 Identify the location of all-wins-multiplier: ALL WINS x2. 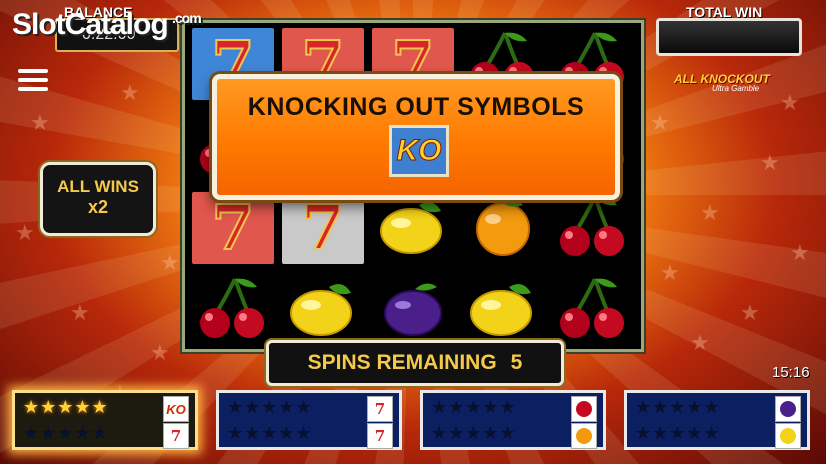
(98, 199).